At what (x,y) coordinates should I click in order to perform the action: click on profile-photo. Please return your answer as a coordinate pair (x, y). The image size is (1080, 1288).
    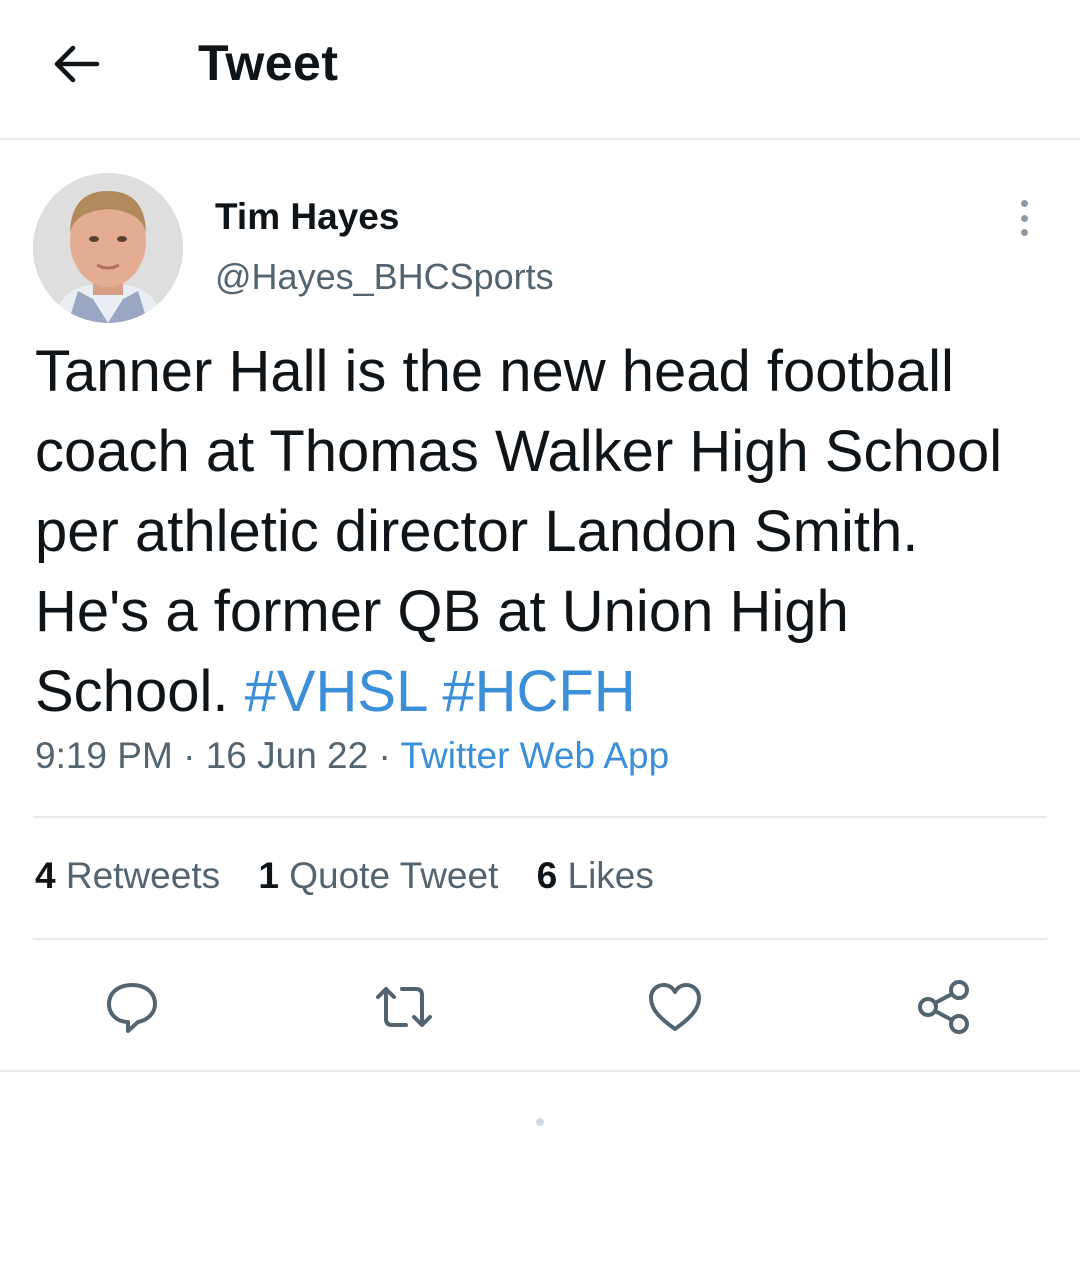
    Looking at the image, I should click on (108, 248).